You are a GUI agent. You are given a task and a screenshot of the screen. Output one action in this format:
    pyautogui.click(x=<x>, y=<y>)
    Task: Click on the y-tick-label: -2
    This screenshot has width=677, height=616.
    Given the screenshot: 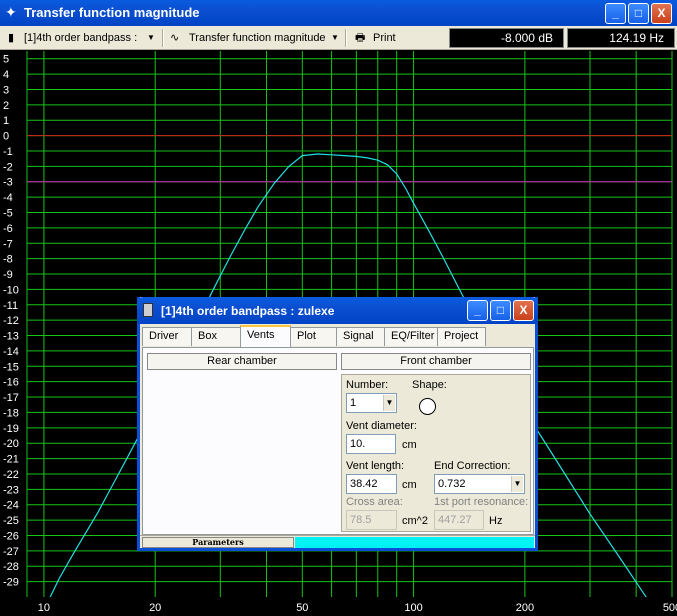 What is the action you would take?
    pyautogui.click(x=8, y=167)
    